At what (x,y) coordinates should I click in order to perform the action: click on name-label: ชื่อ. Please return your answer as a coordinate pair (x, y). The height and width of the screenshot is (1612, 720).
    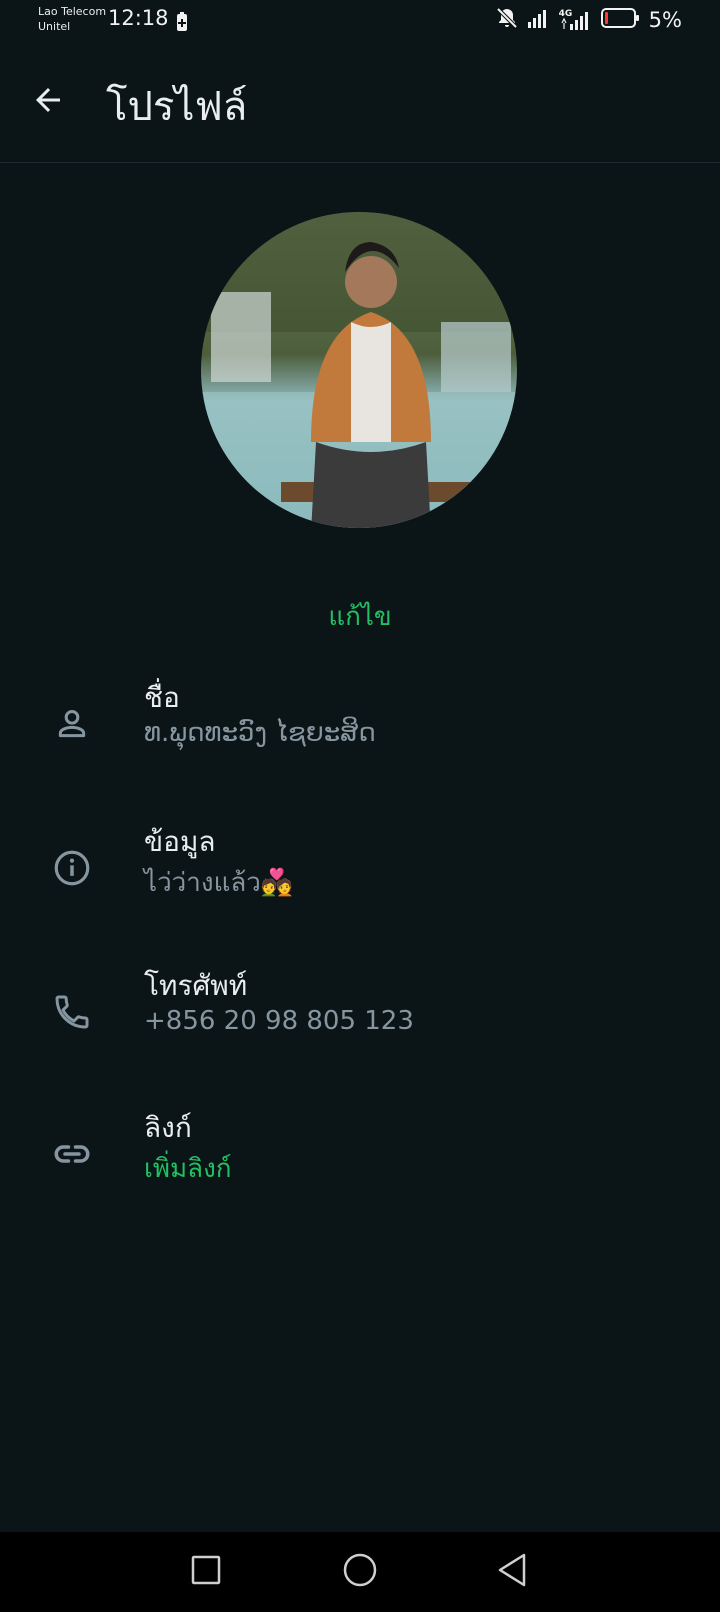
    Looking at the image, I should click on (162, 697).